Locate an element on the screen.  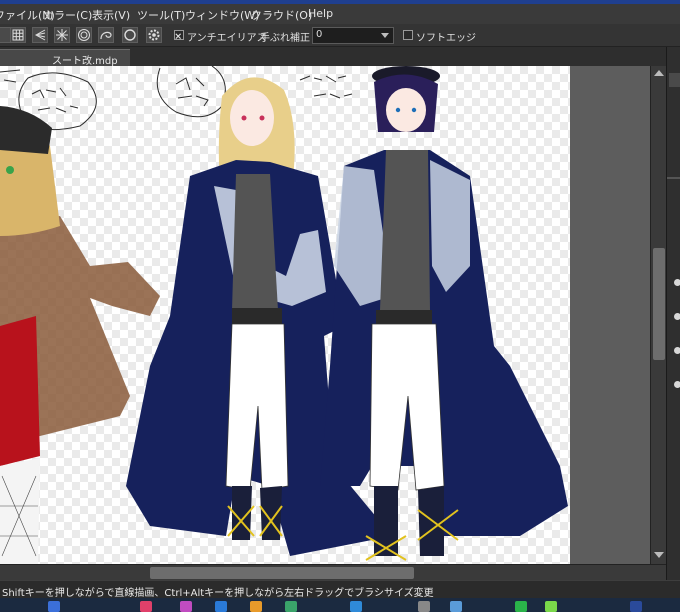
soft-edge-label: ソフトエッジ is located at coordinates (446, 38).